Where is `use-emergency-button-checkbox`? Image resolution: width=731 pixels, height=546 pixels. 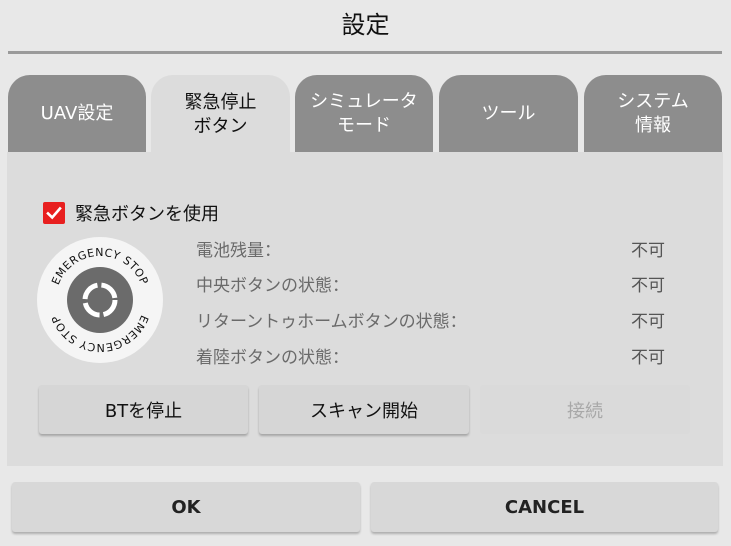 use-emergency-button-checkbox is located at coordinates (54, 213).